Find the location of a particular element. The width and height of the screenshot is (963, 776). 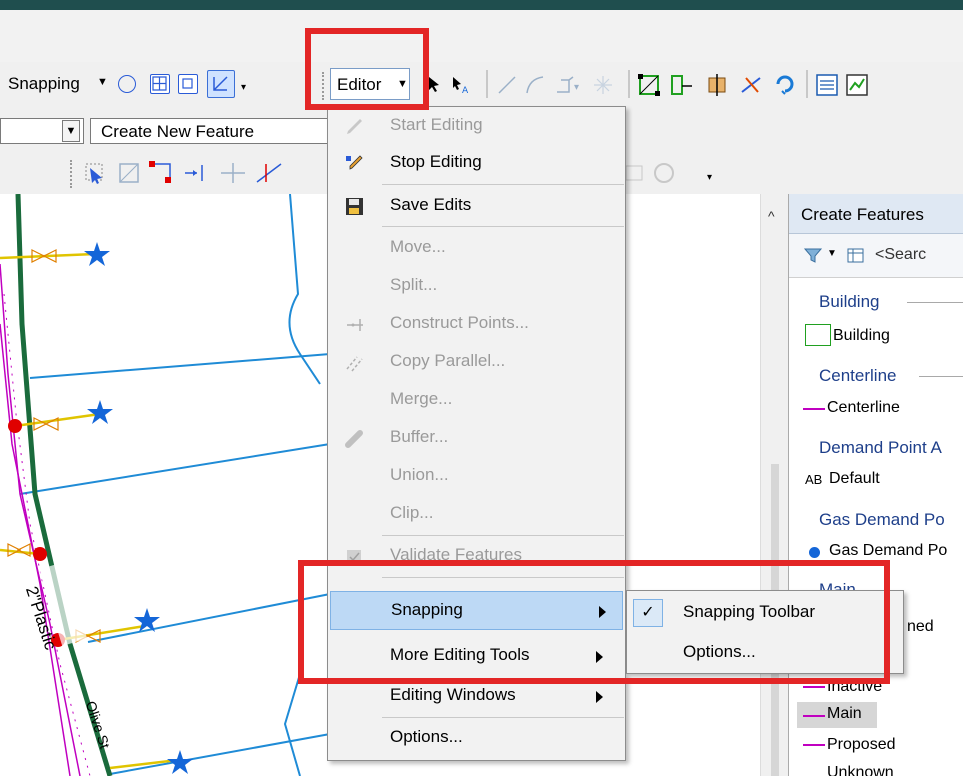

template-combo-chevron-icon: ▼ is located at coordinates (71, 131).